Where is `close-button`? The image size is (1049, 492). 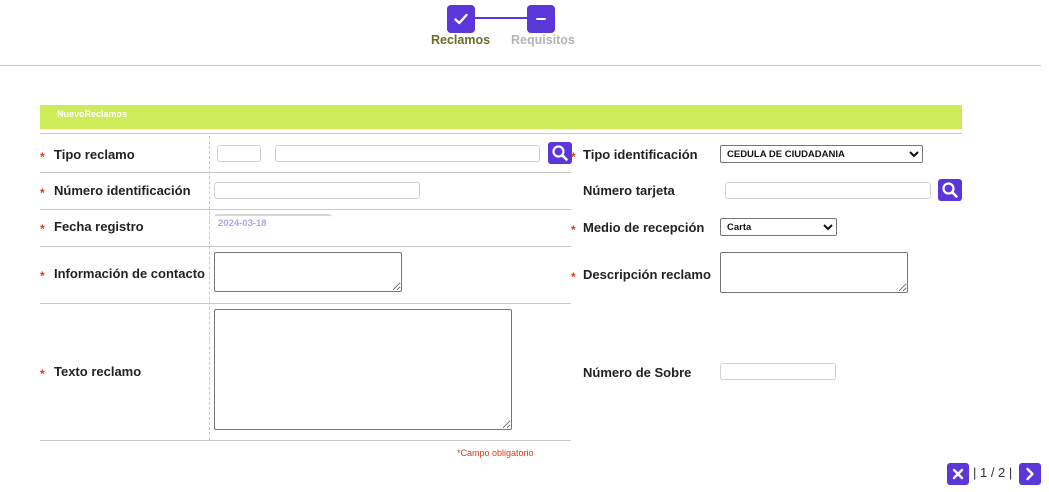 close-button is located at coordinates (958, 474).